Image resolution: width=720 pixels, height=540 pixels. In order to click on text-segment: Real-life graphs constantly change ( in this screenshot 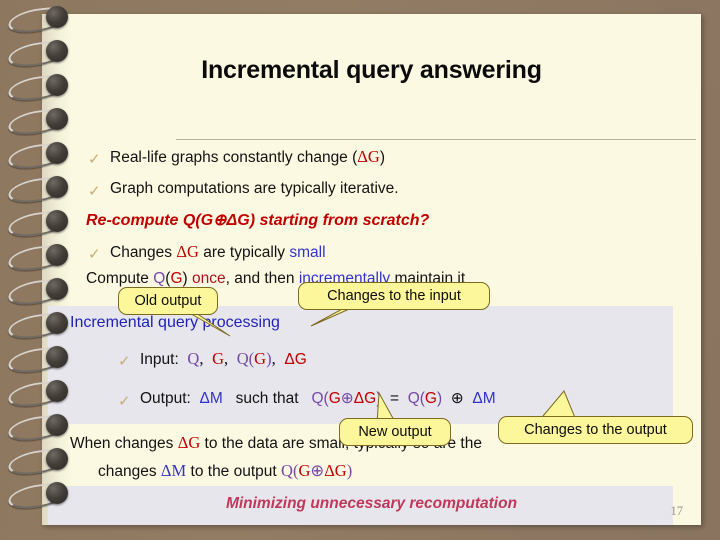, I will do `click(234, 157)`.